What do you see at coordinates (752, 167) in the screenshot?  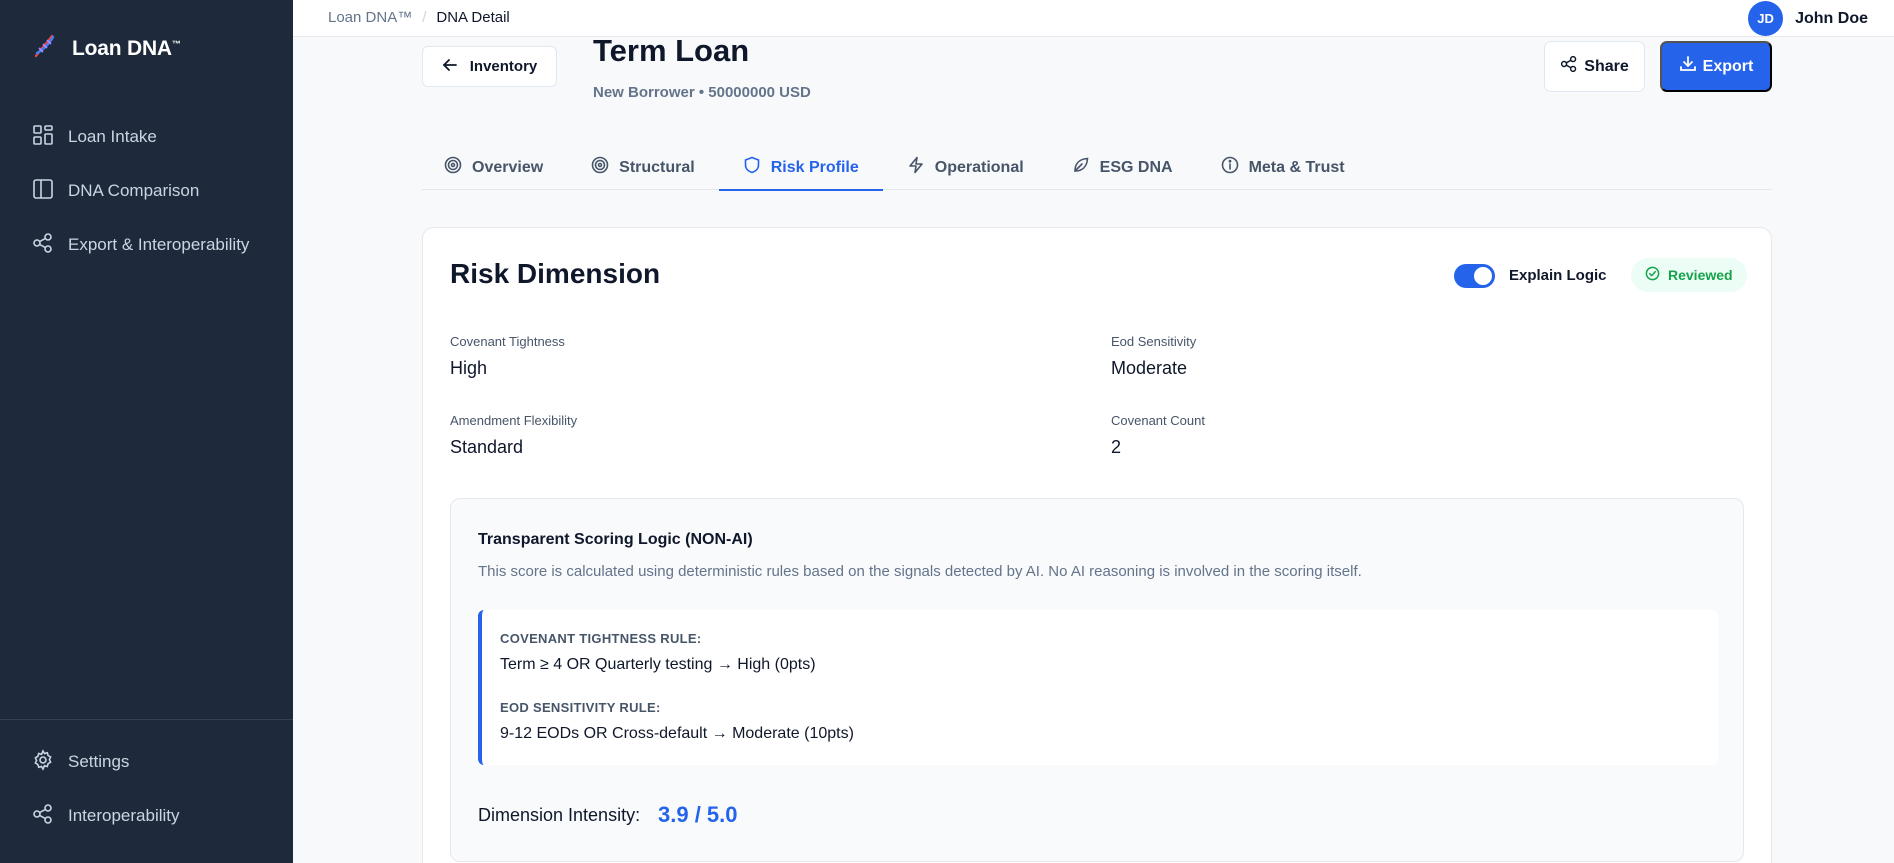 I see `shield-icon` at bounding box center [752, 167].